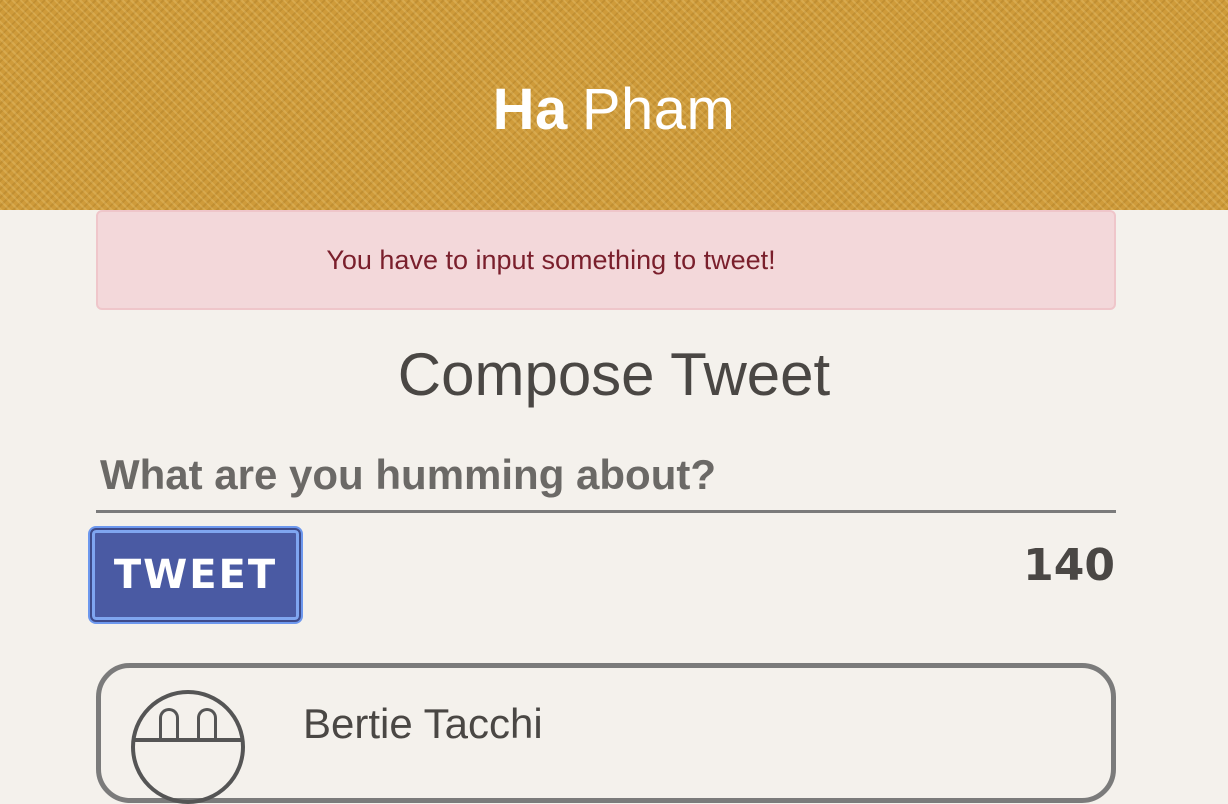 This screenshot has width=1228, height=804. I want to click on user-last-name: Pham, so click(658, 109).